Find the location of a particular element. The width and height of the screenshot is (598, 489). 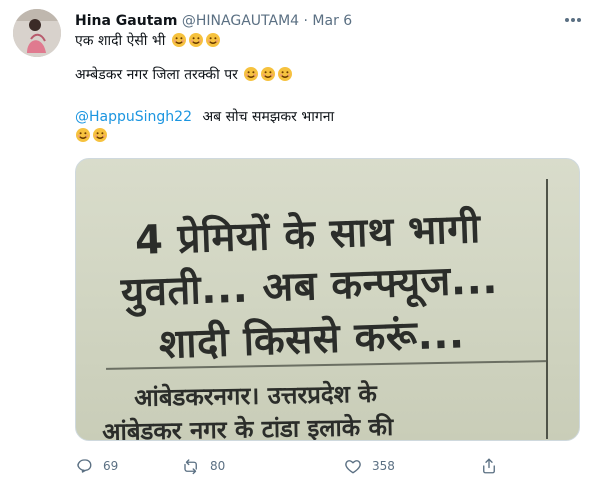

like-action: 358 is located at coordinates (369, 466).